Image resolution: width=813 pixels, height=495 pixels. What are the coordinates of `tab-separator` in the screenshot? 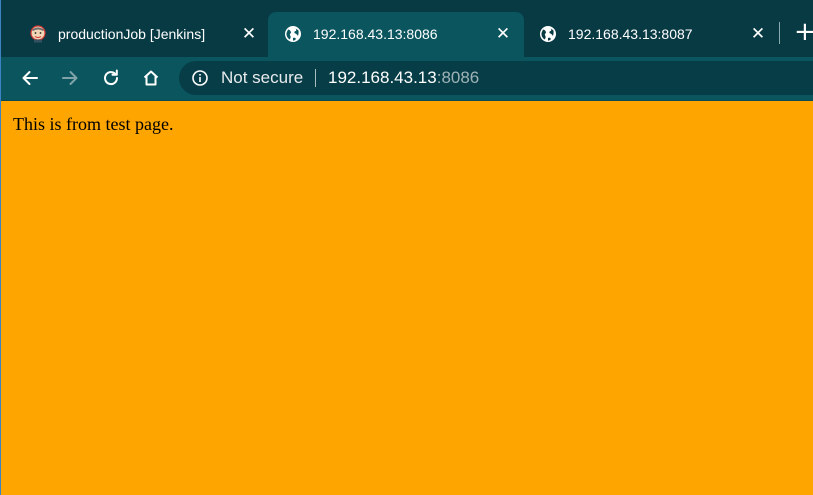 It's located at (779, 33).